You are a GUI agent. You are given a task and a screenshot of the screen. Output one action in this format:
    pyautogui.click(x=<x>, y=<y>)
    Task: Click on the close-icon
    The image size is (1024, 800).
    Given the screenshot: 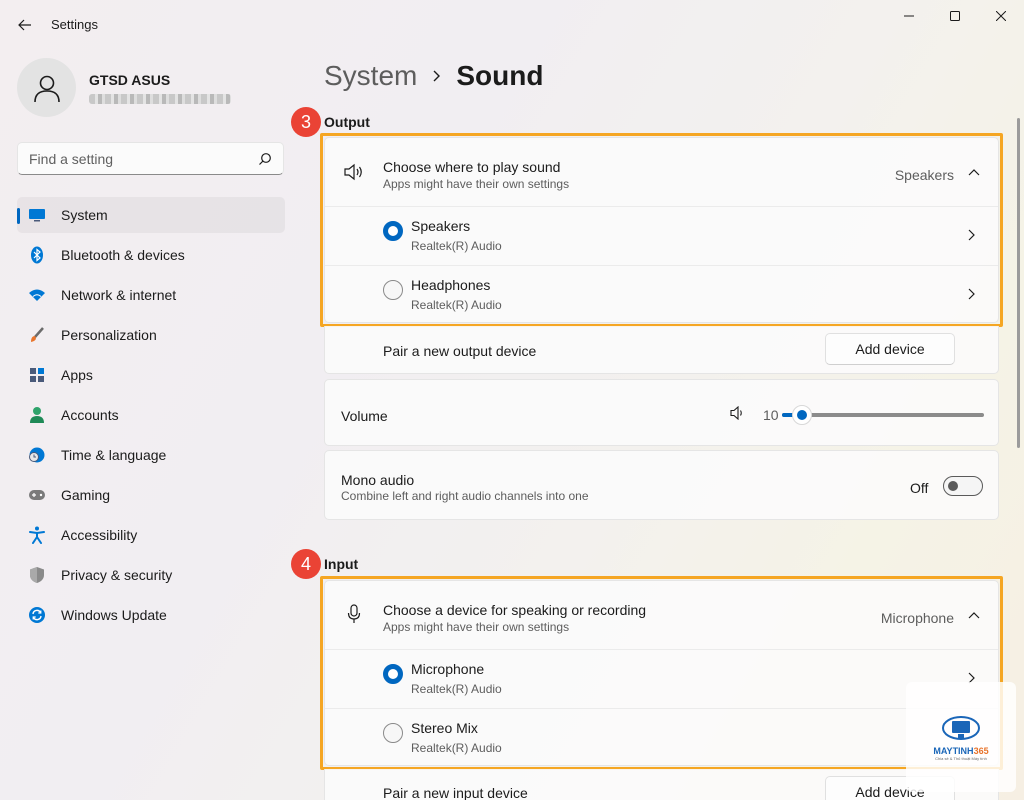 What is the action you would take?
    pyautogui.click(x=1001, y=16)
    